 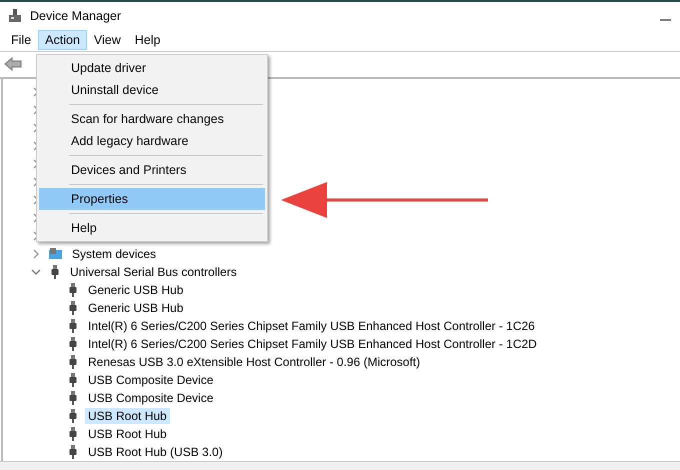 What do you see at coordinates (21, 40) in the screenshot?
I see `menu-title: File` at bounding box center [21, 40].